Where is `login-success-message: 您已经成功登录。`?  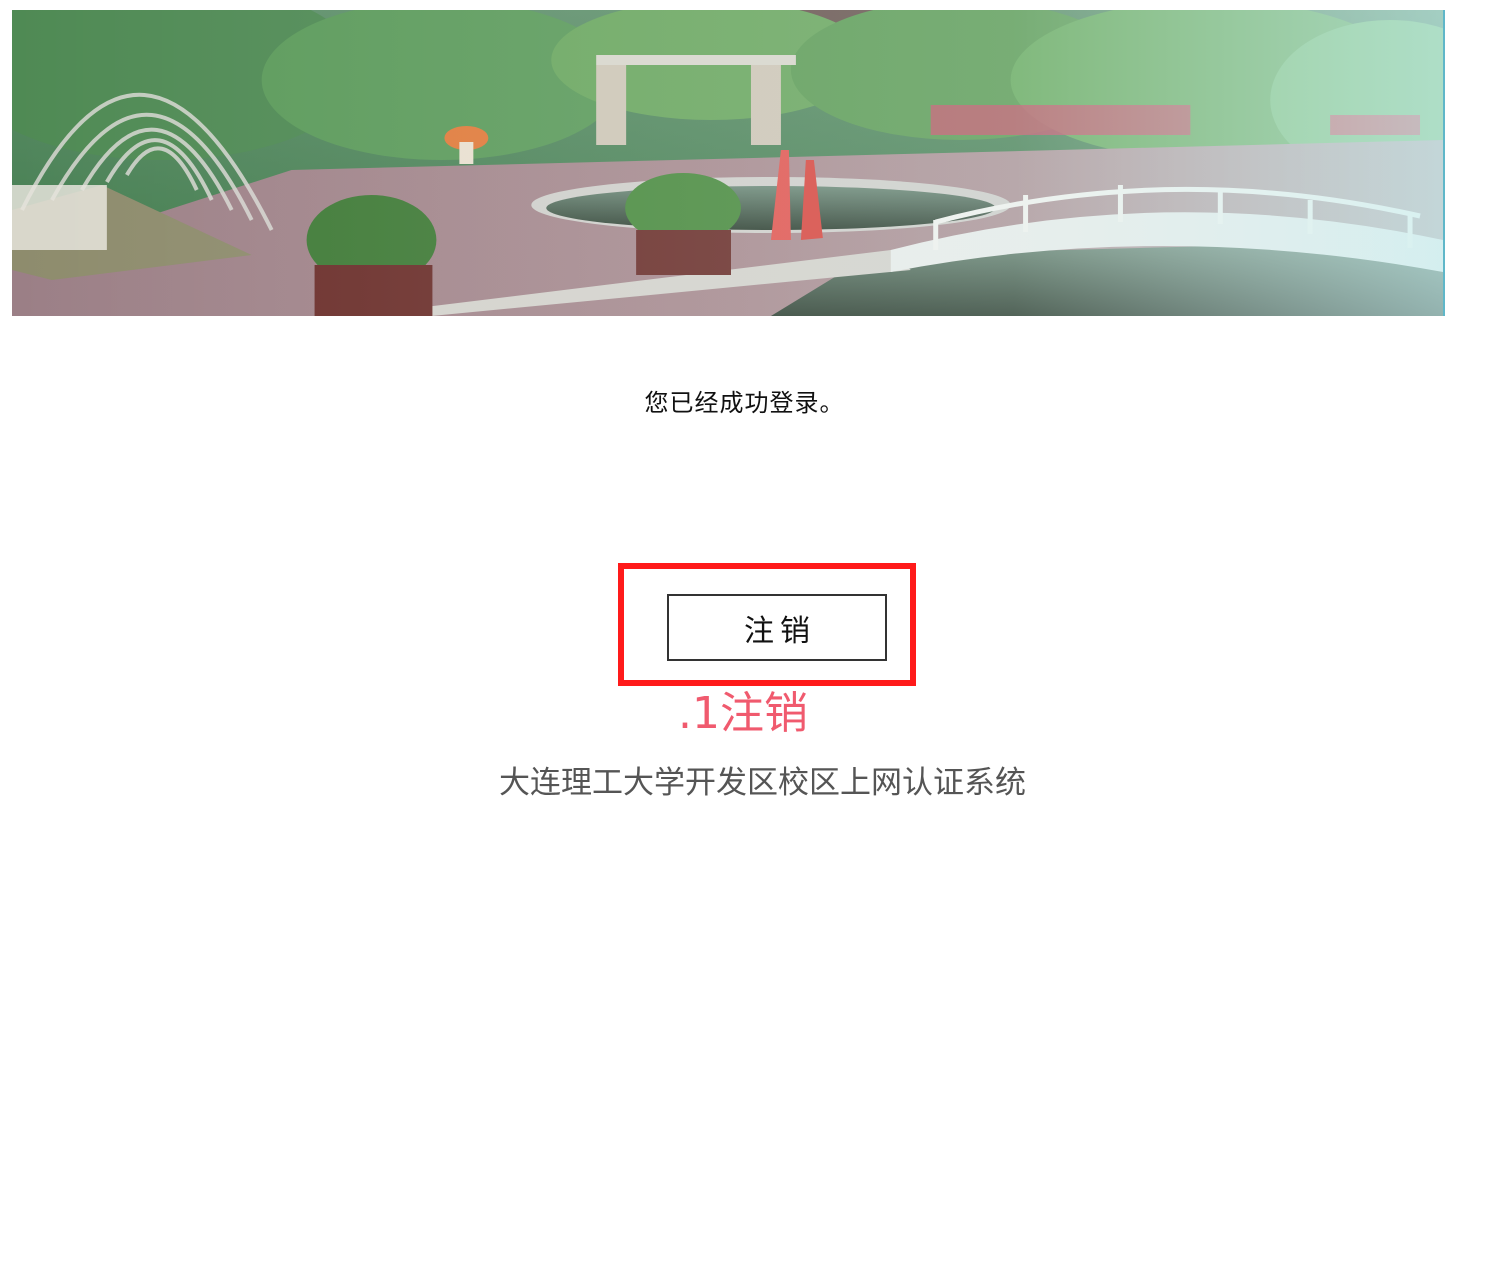
login-success-message: 您已经成功登录。 is located at coordinates (744, 403).